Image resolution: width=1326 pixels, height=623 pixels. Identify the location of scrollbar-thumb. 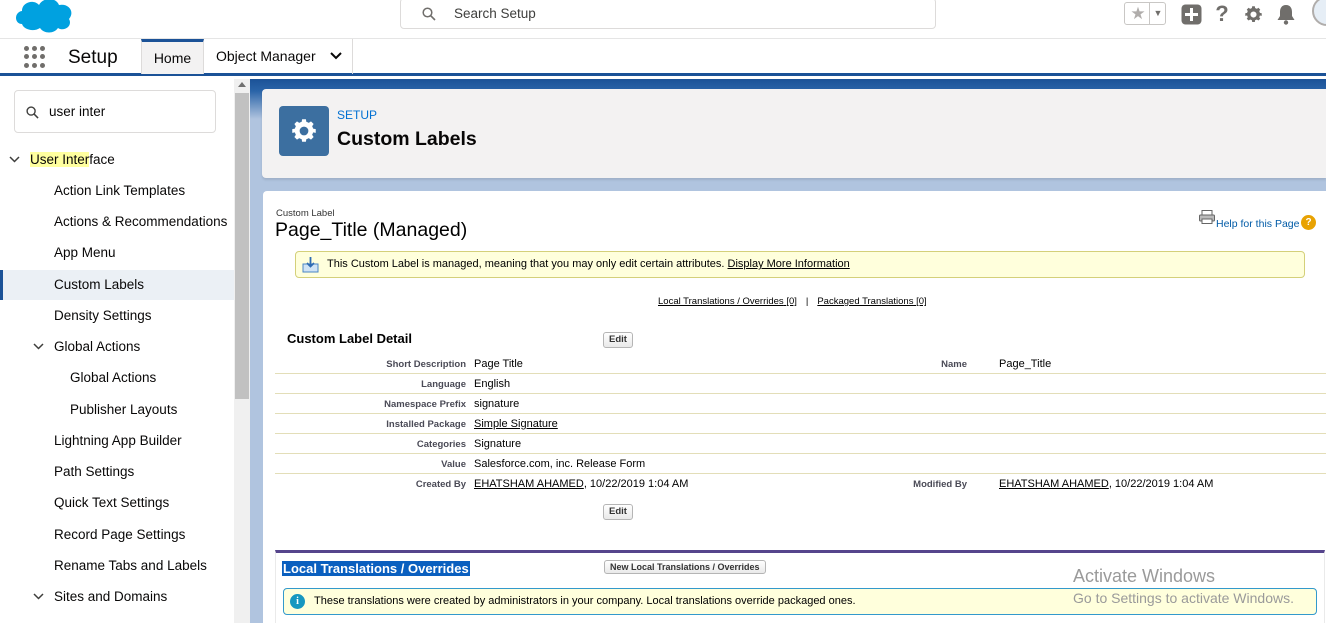
(242, 246).